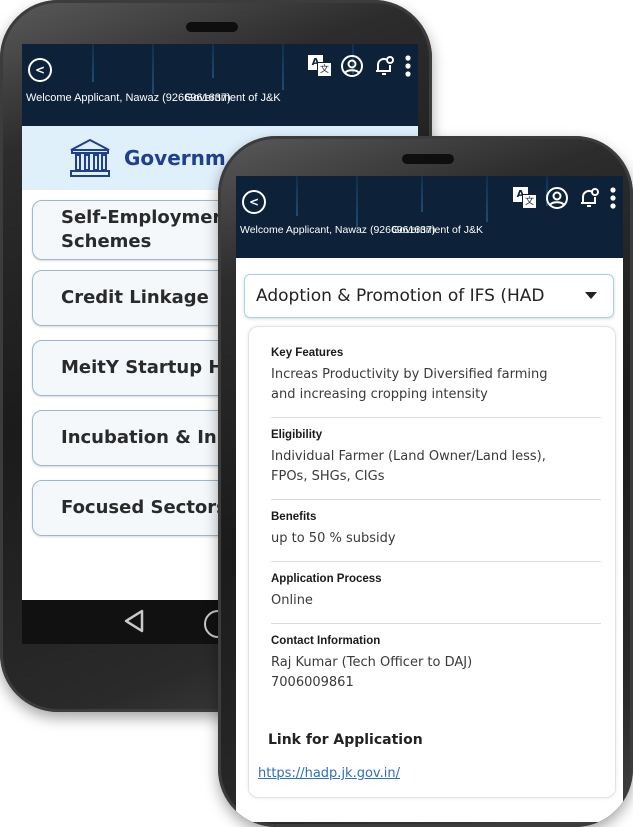  Describe the element at coordinates (333, 538) in the screenshot. I see `benefits-value: up to 50 % subsidy` at that location.